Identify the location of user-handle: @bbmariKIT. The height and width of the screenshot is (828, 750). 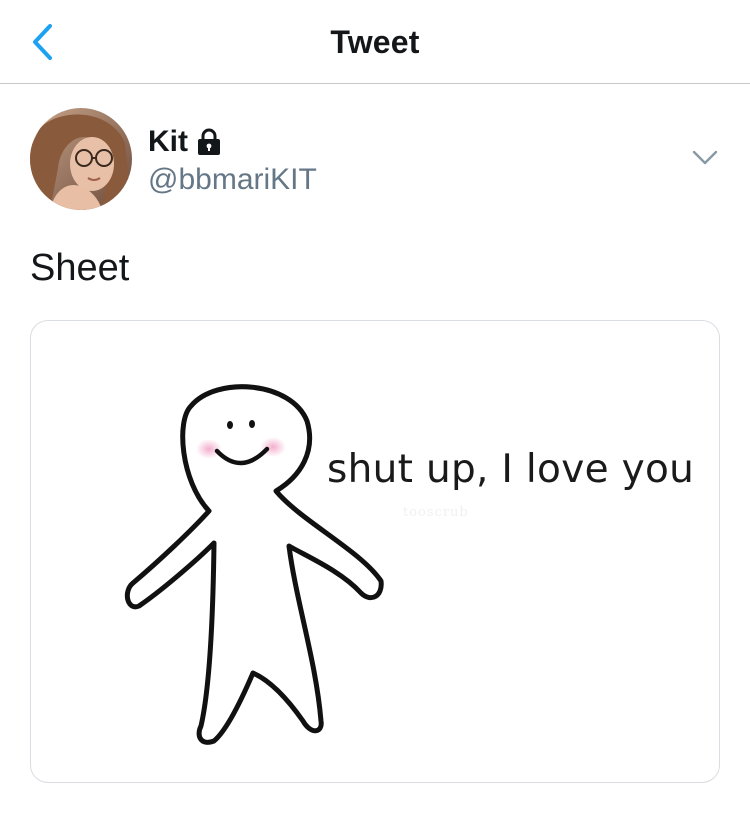
(232, 180).